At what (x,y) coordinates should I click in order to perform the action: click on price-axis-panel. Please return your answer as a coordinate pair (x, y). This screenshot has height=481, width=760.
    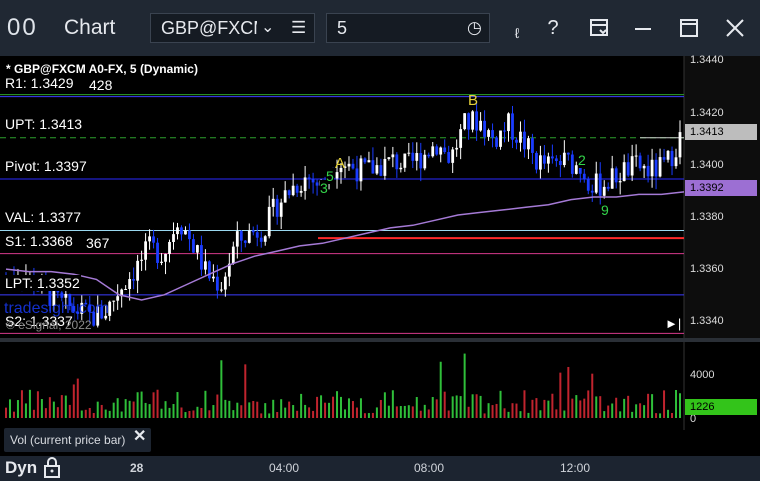
    Looking at the image, I should click on (722, 197).